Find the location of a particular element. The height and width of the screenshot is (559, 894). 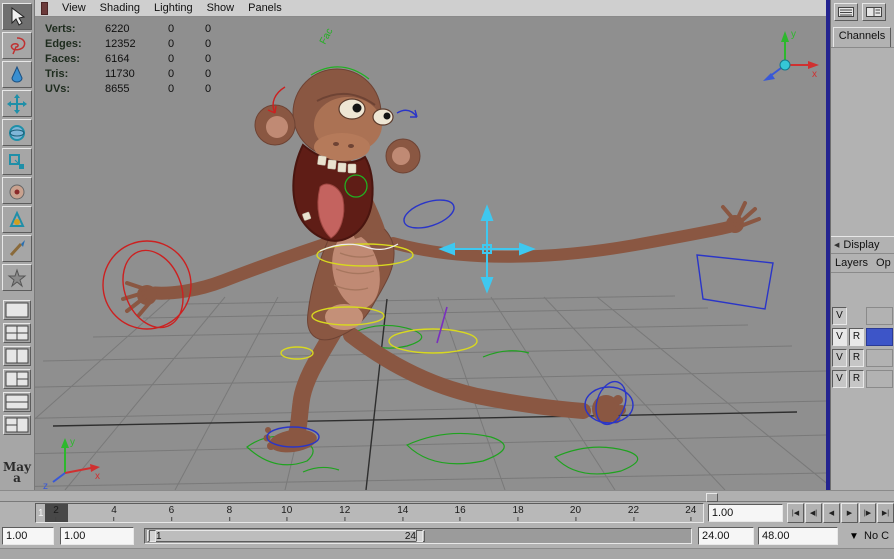

gizmo-y-label: y is located at coordinates (793, 34).